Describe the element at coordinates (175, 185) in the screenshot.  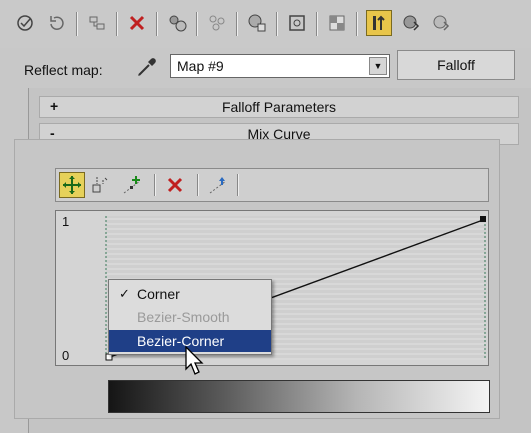
I see `delete-point-icon` at that location.